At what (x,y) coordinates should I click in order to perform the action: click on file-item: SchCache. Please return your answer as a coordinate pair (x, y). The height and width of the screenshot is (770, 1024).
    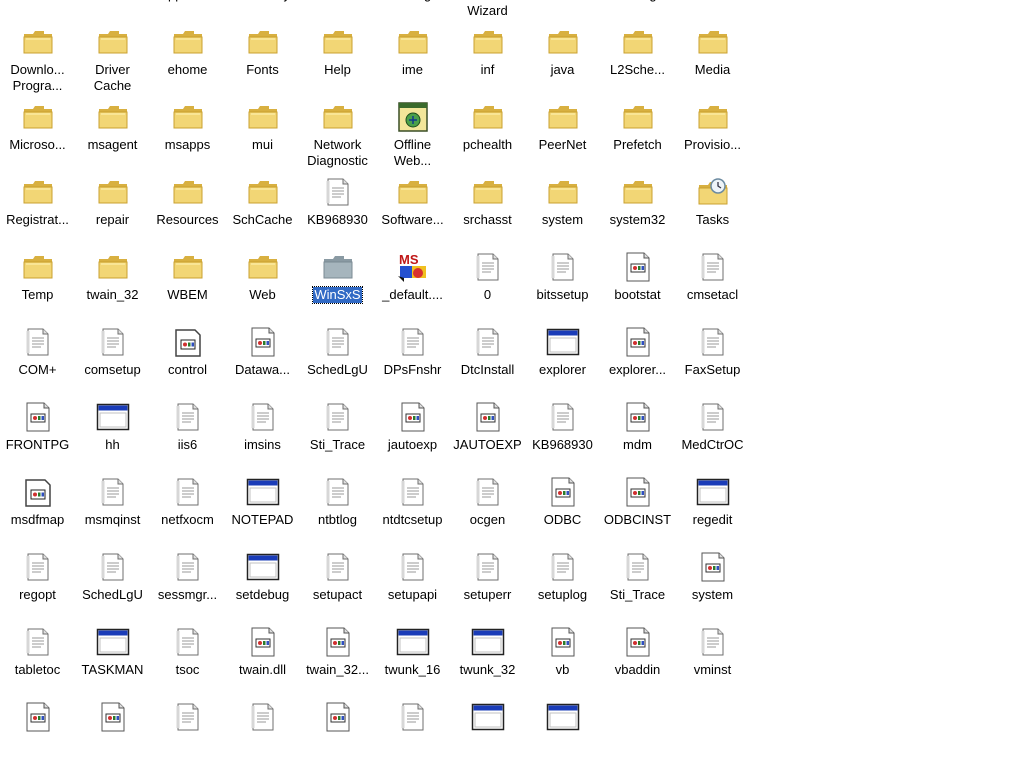
    Looking at the image, I should click on (262, 207).